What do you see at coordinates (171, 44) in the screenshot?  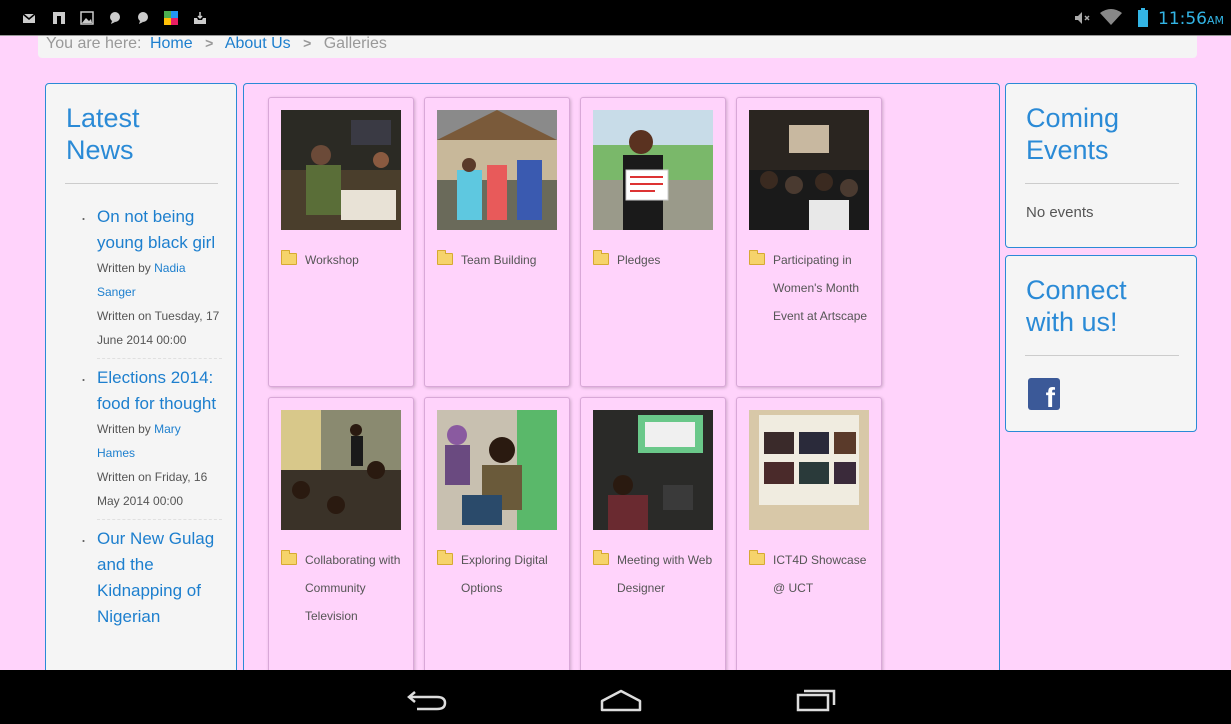 I see `breadcrumb-home-link: Home` at bounding box center [171, 44].